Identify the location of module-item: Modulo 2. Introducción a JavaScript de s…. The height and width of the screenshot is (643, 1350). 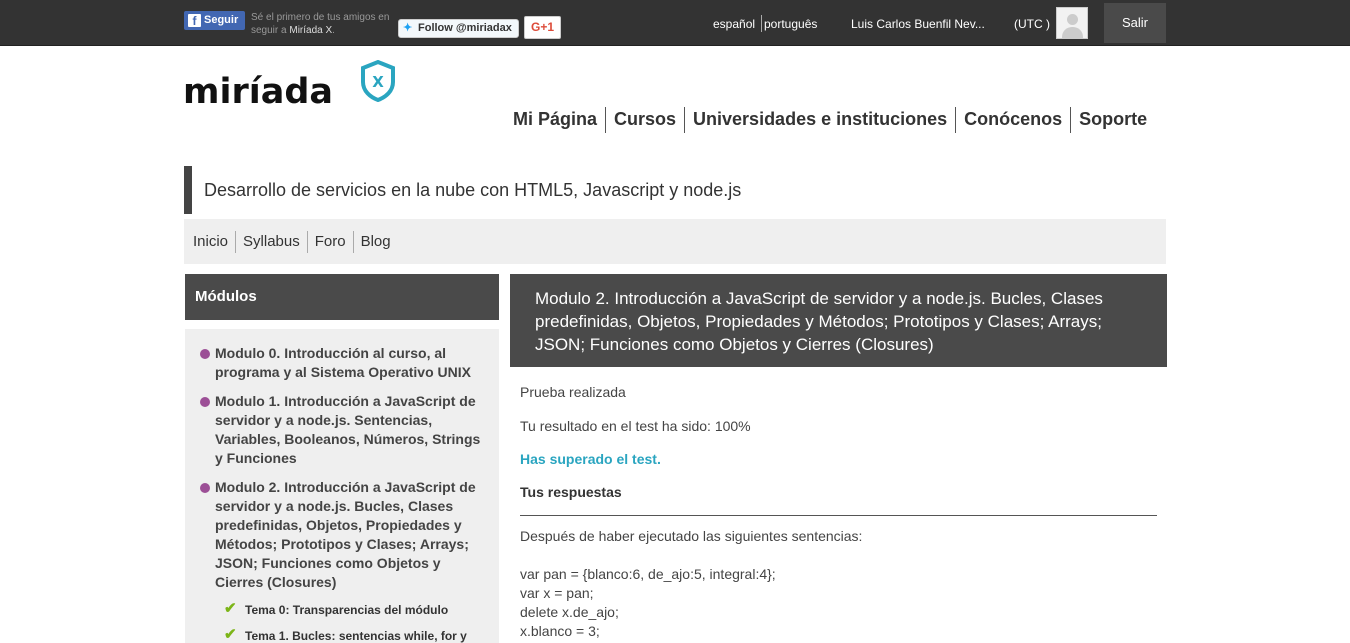
(344, 535).